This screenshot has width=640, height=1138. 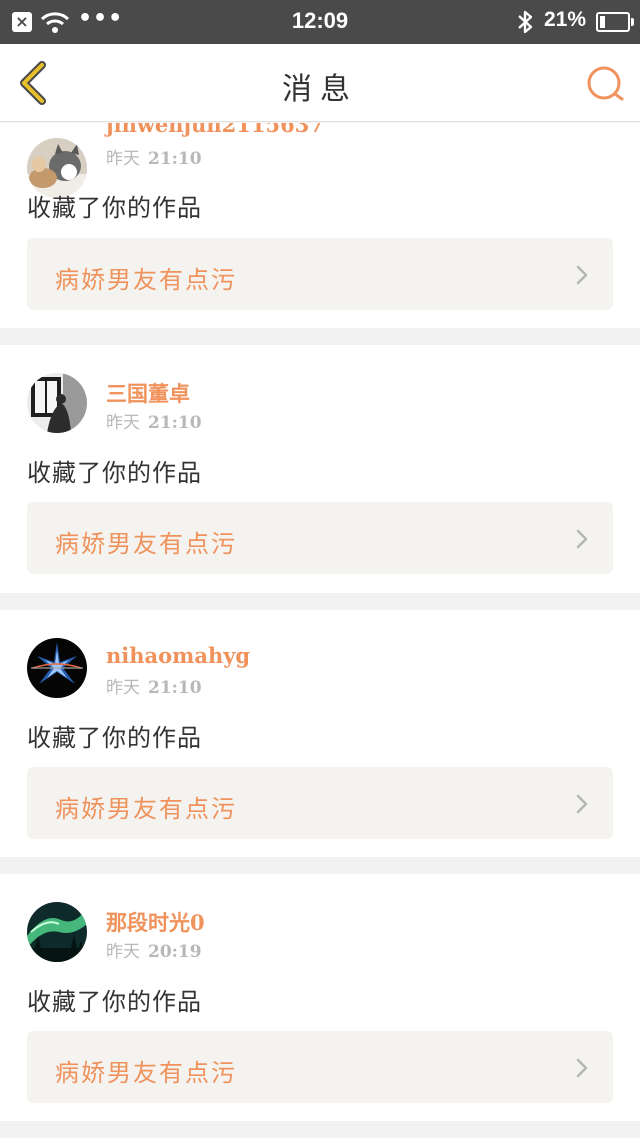 What do you see at coordinates (215, 130) in the screenshot?
I see `username: jinwenjun2115637` at bounding box center [215, 130].